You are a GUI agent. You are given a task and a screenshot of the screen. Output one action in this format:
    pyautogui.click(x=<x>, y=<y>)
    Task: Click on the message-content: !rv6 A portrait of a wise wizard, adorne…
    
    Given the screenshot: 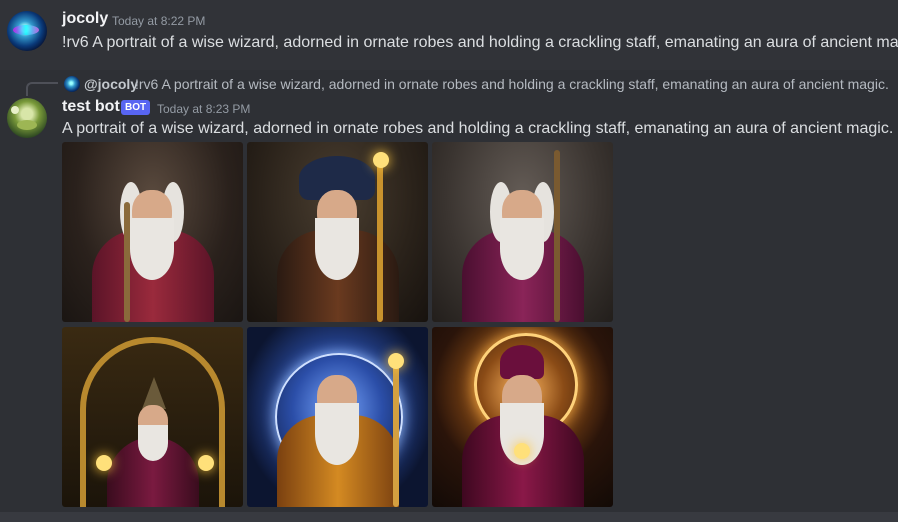 What is the action you would take?
    pyautogui.click(x=480, y=42)
    